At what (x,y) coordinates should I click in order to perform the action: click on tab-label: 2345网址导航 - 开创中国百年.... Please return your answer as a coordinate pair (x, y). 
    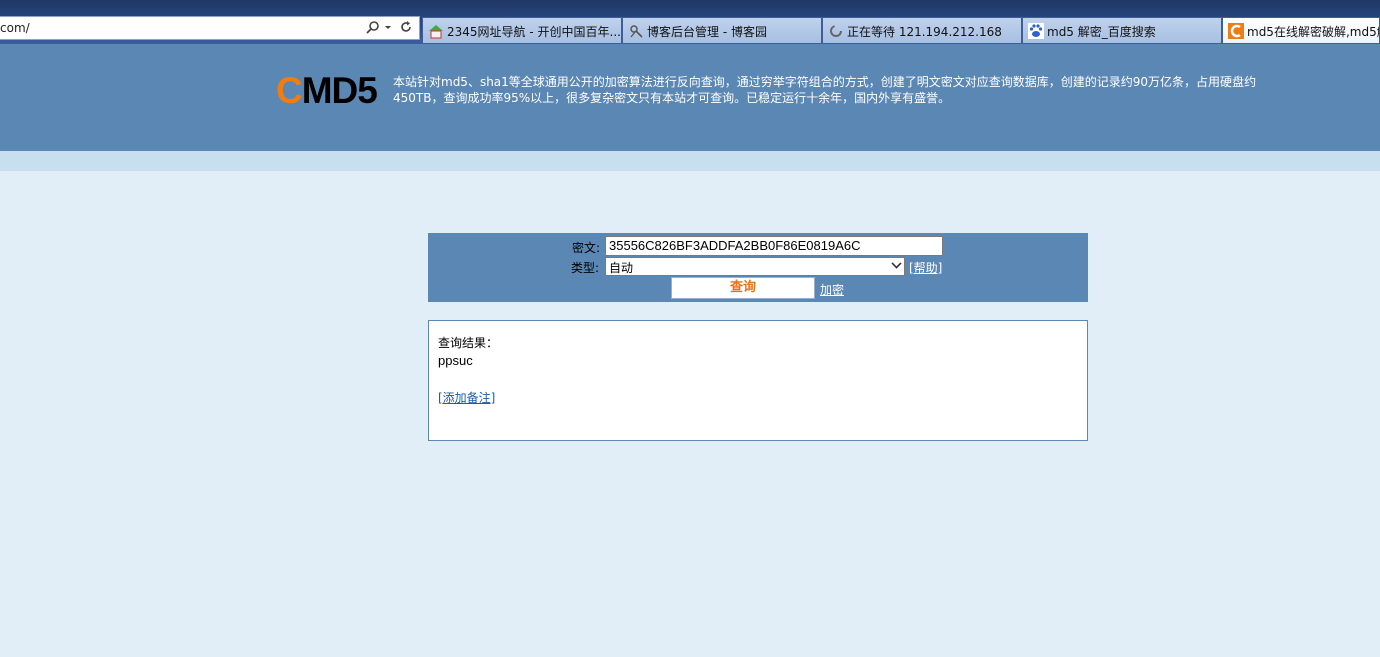
    Looking at the image, I should click on (534, 32).